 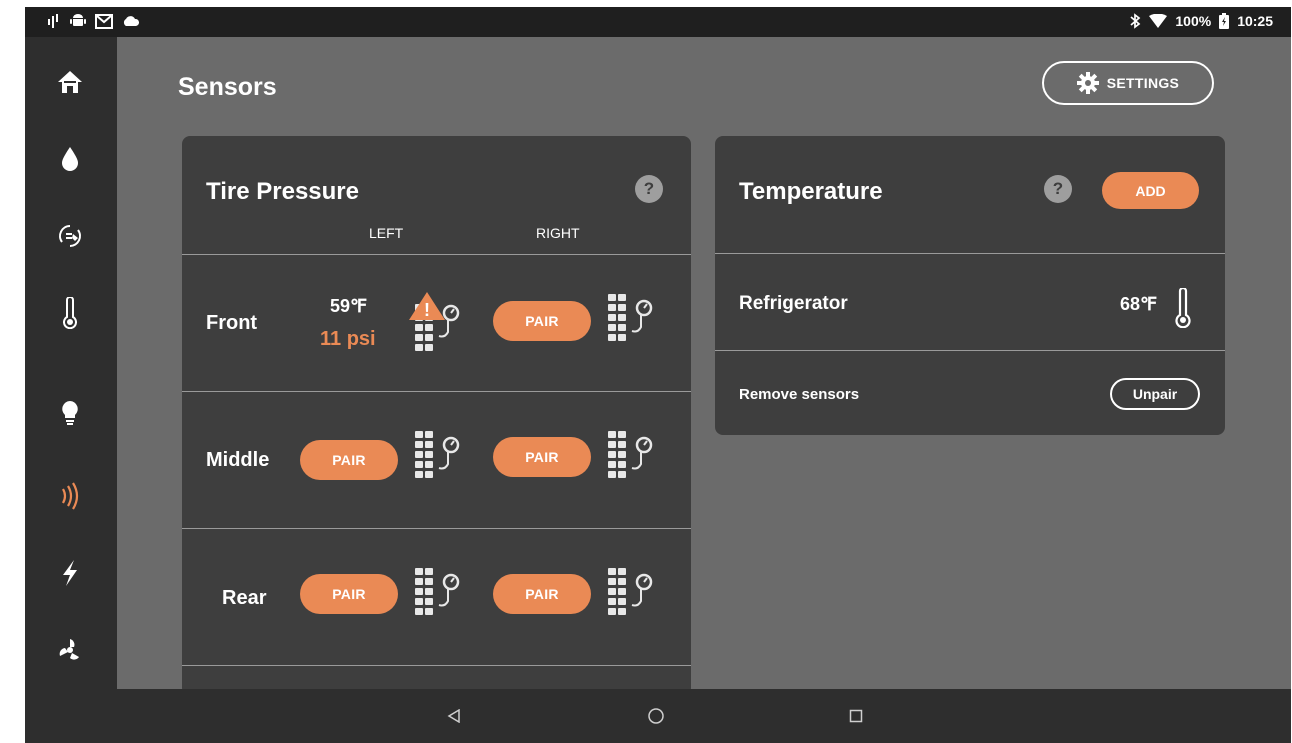 I want to click on nav-home-button, so click(x=656, y=716).